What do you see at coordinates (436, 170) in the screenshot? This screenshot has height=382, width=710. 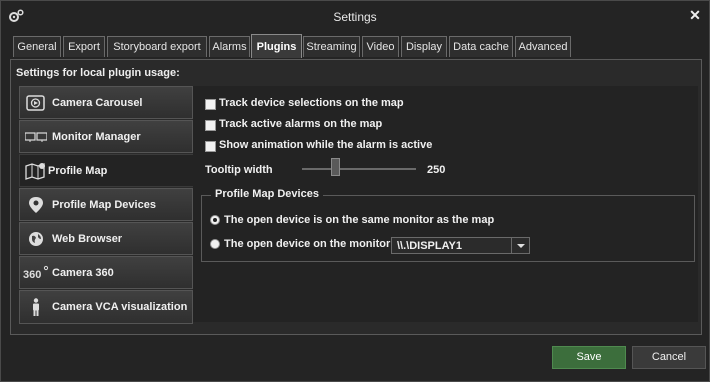 I see `tooltip-width-value: 250` at bounding box center [436, 170].